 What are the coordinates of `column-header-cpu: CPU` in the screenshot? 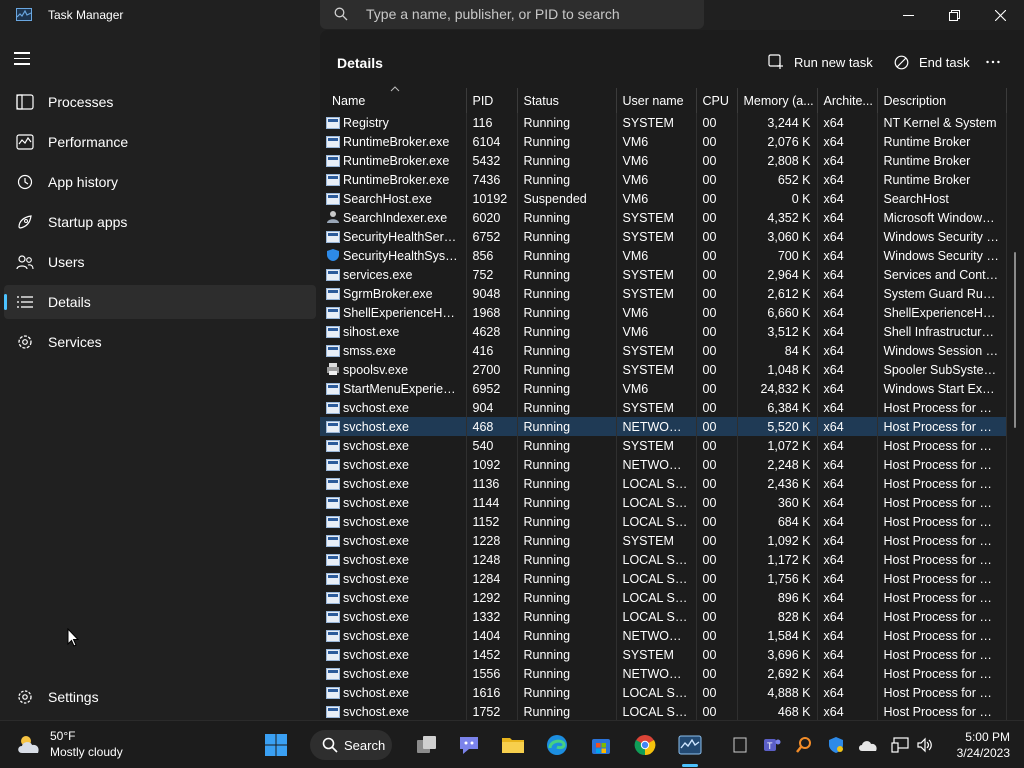 It's located at (717, 100).